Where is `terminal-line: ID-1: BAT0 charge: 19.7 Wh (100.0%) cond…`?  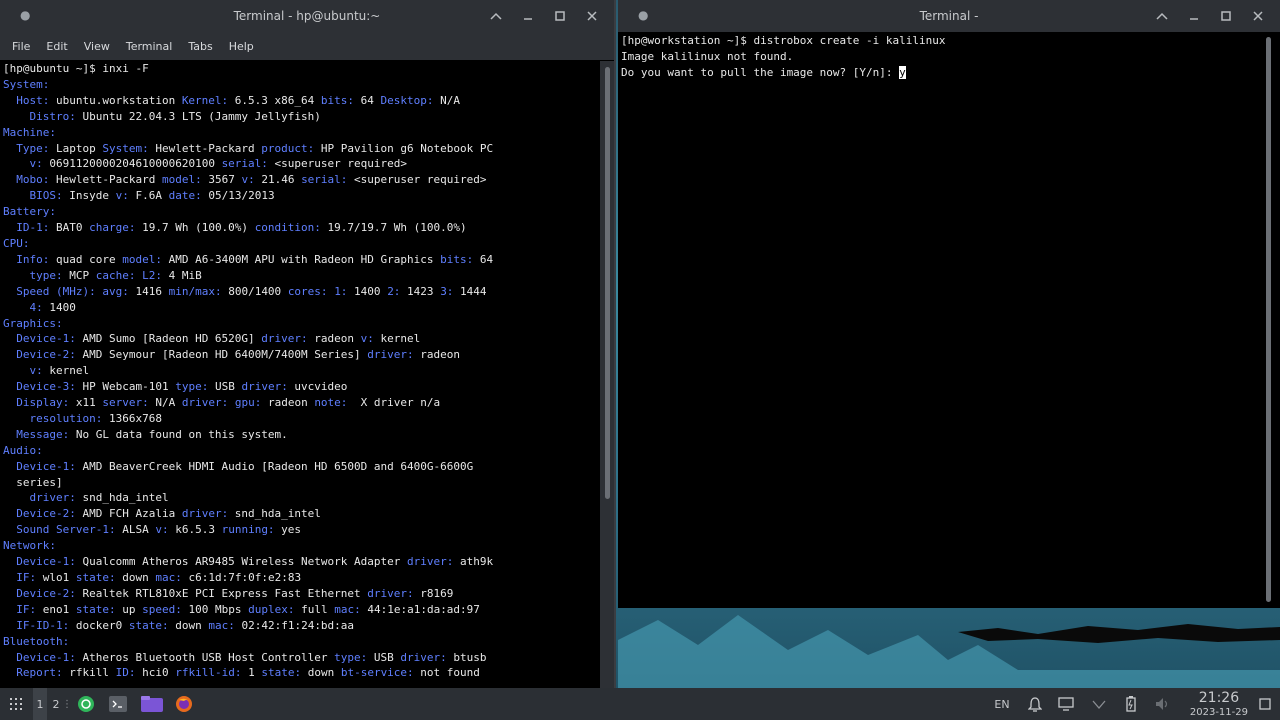
terminal-line: ID-1: BAT0 charge: 19.7 Wh (100.0%) cond… is located at coordinates (301, 228).